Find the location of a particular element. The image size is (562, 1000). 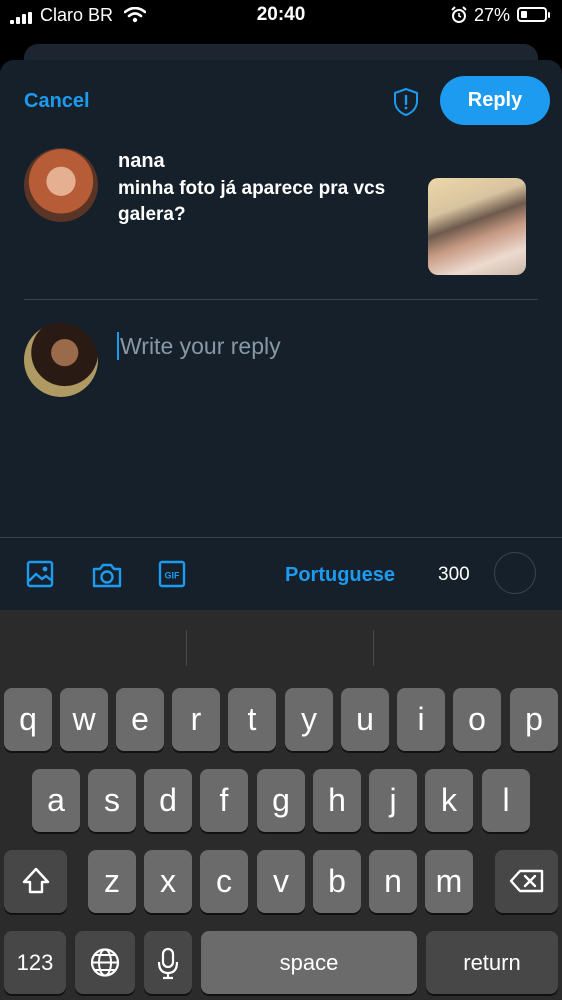

divider is located at coordinates (281, 299).